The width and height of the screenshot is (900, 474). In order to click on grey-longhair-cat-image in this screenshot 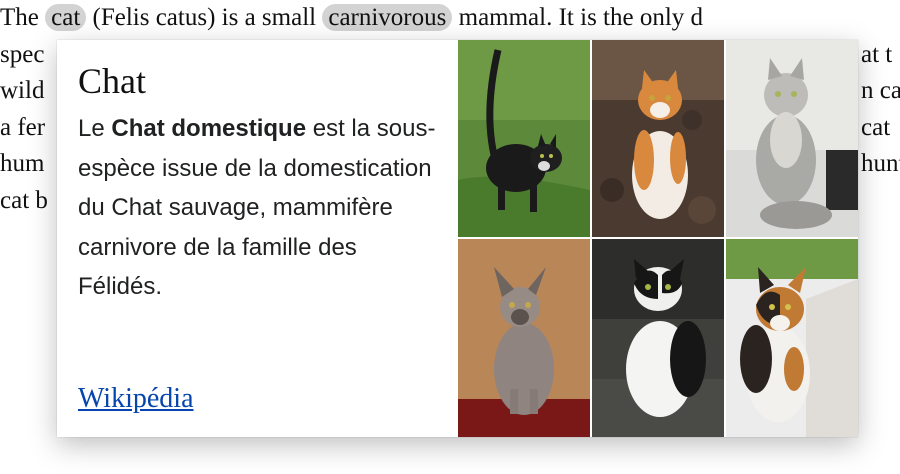, I will do `click(792, 138)`.